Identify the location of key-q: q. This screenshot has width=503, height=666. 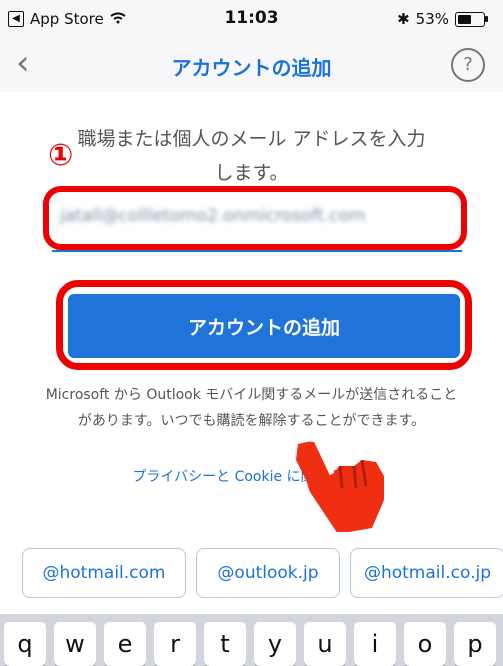
(25, 644).